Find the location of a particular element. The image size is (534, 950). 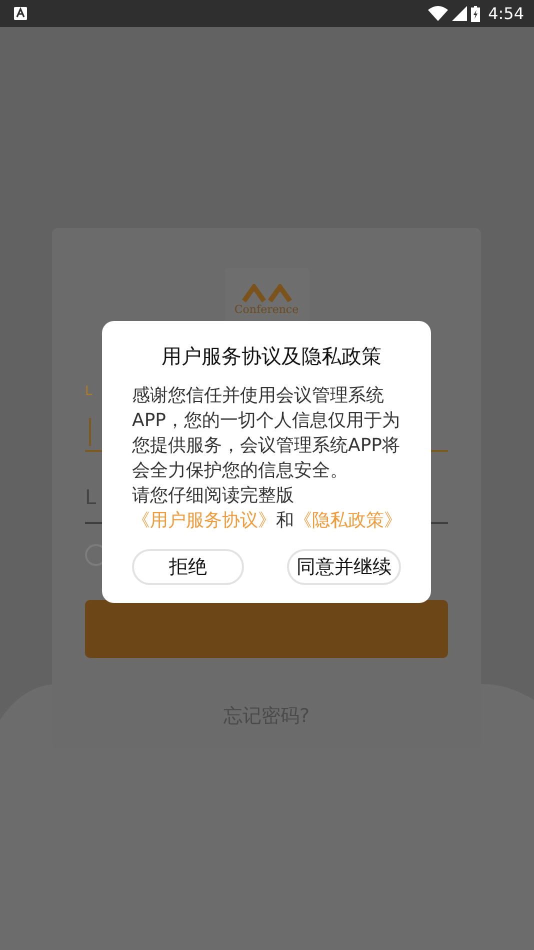

dialog-title: 用户服务协议及隐私政策 is located at coordinates (271, 356).